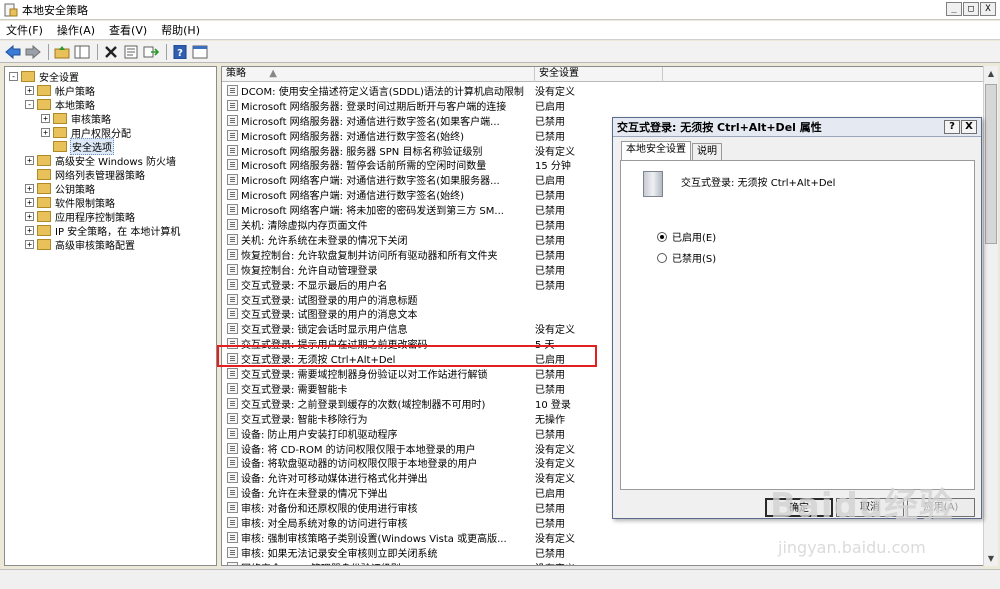  What do you see at coordinates (971, 9) in the screenshot?
I see `maximize-button: □` at bounding box center [971, 9].